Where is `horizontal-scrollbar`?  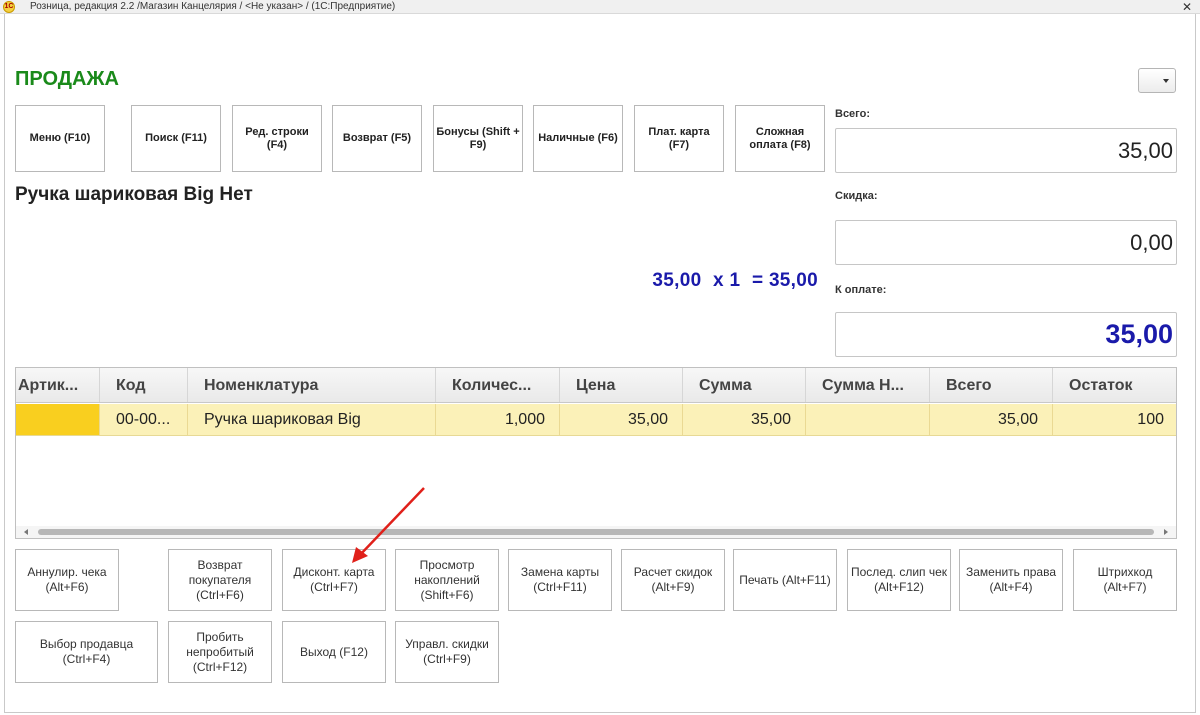
horizontal-scrollbar is located at coordinates (596, 532).